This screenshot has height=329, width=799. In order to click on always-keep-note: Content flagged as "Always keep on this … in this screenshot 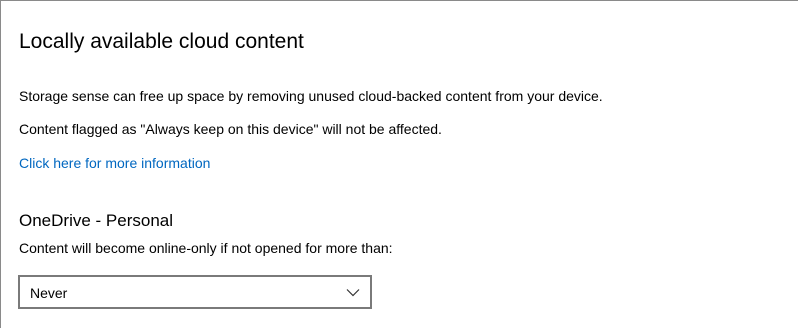, I will do `click(230, 129)`.